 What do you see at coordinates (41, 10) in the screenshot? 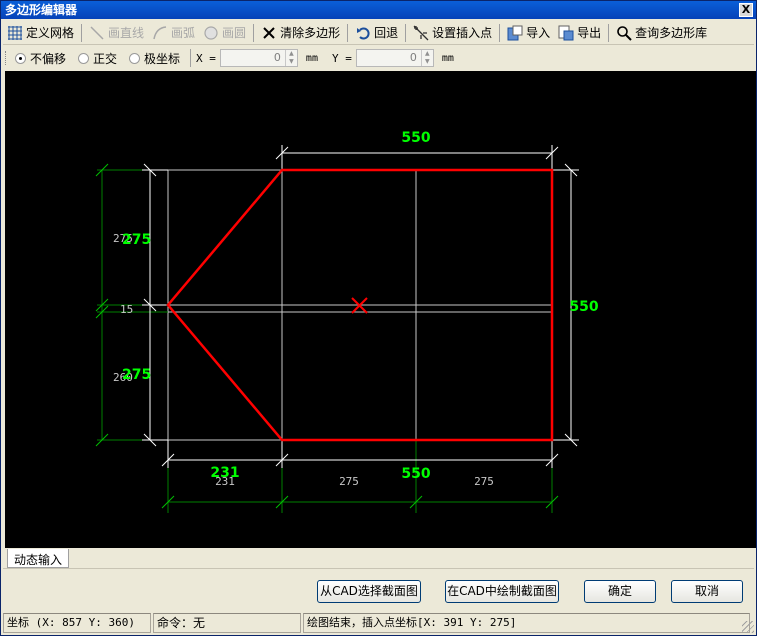
I see `window-title: 多边形编辑器` at bounding box center [41, 10].